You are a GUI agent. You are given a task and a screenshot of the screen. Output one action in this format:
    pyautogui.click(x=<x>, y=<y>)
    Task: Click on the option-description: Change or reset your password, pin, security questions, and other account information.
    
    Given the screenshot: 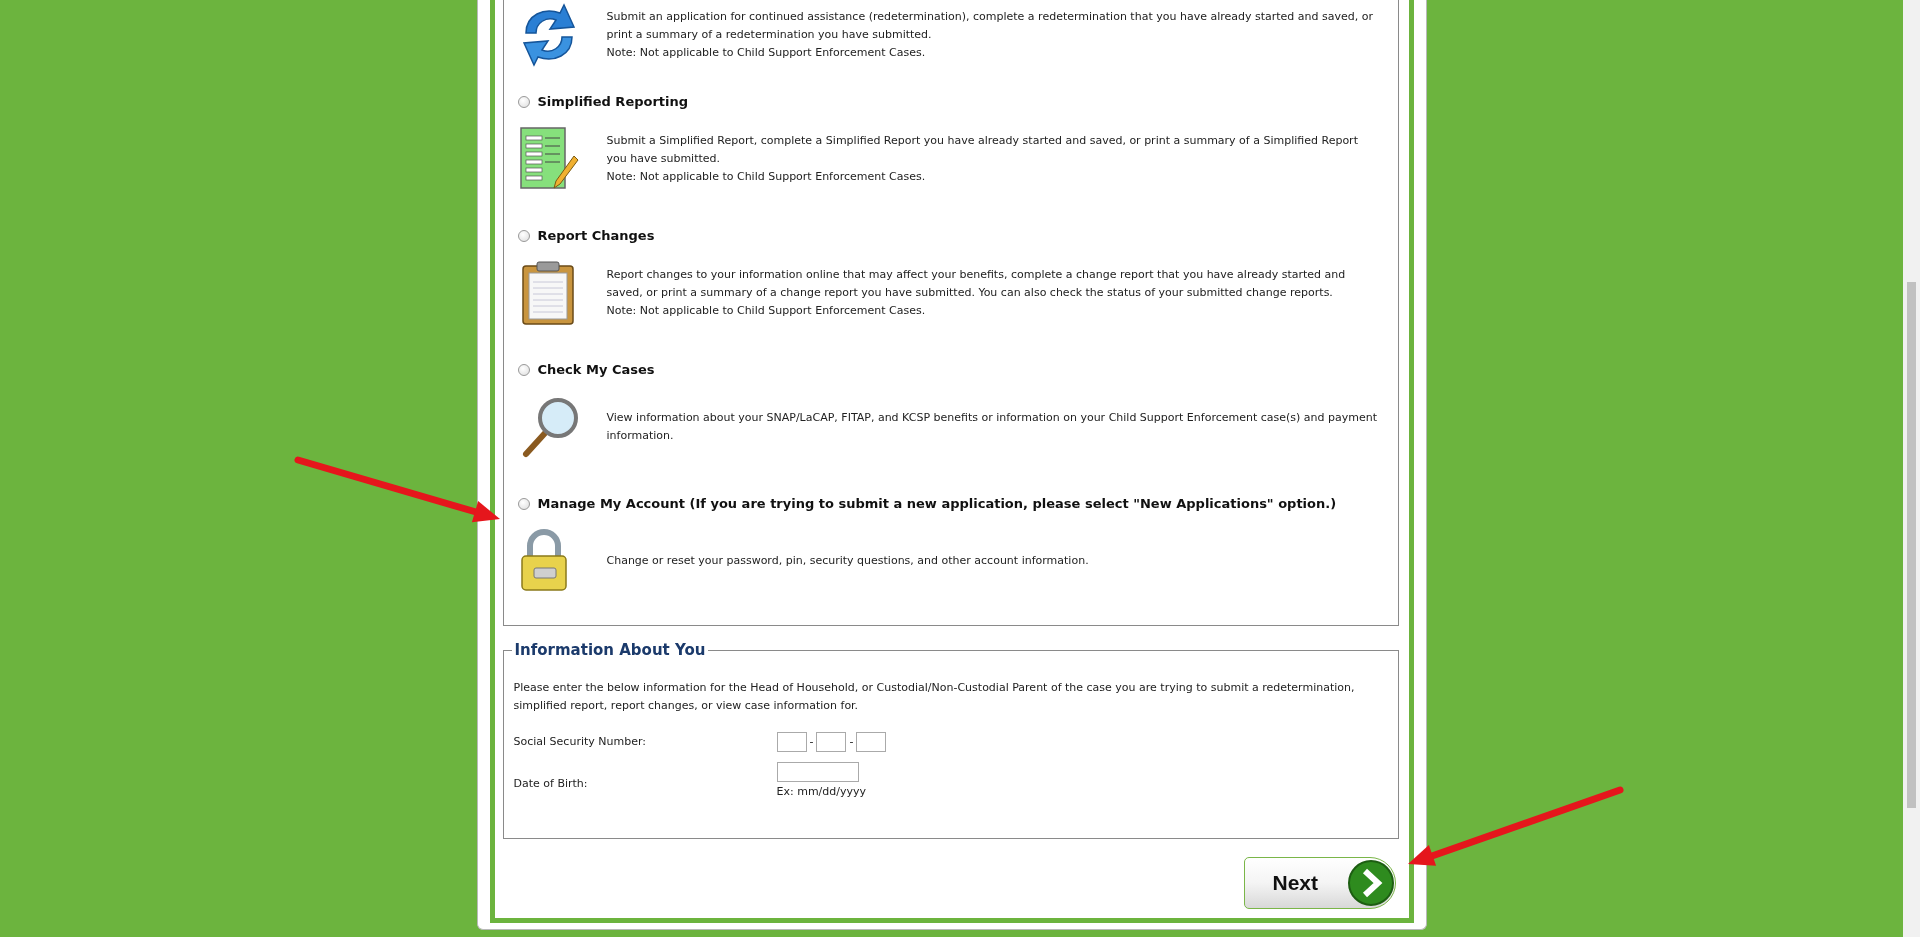 What is the action you would take?
    pyautogui.click(x=848, y=561)
    